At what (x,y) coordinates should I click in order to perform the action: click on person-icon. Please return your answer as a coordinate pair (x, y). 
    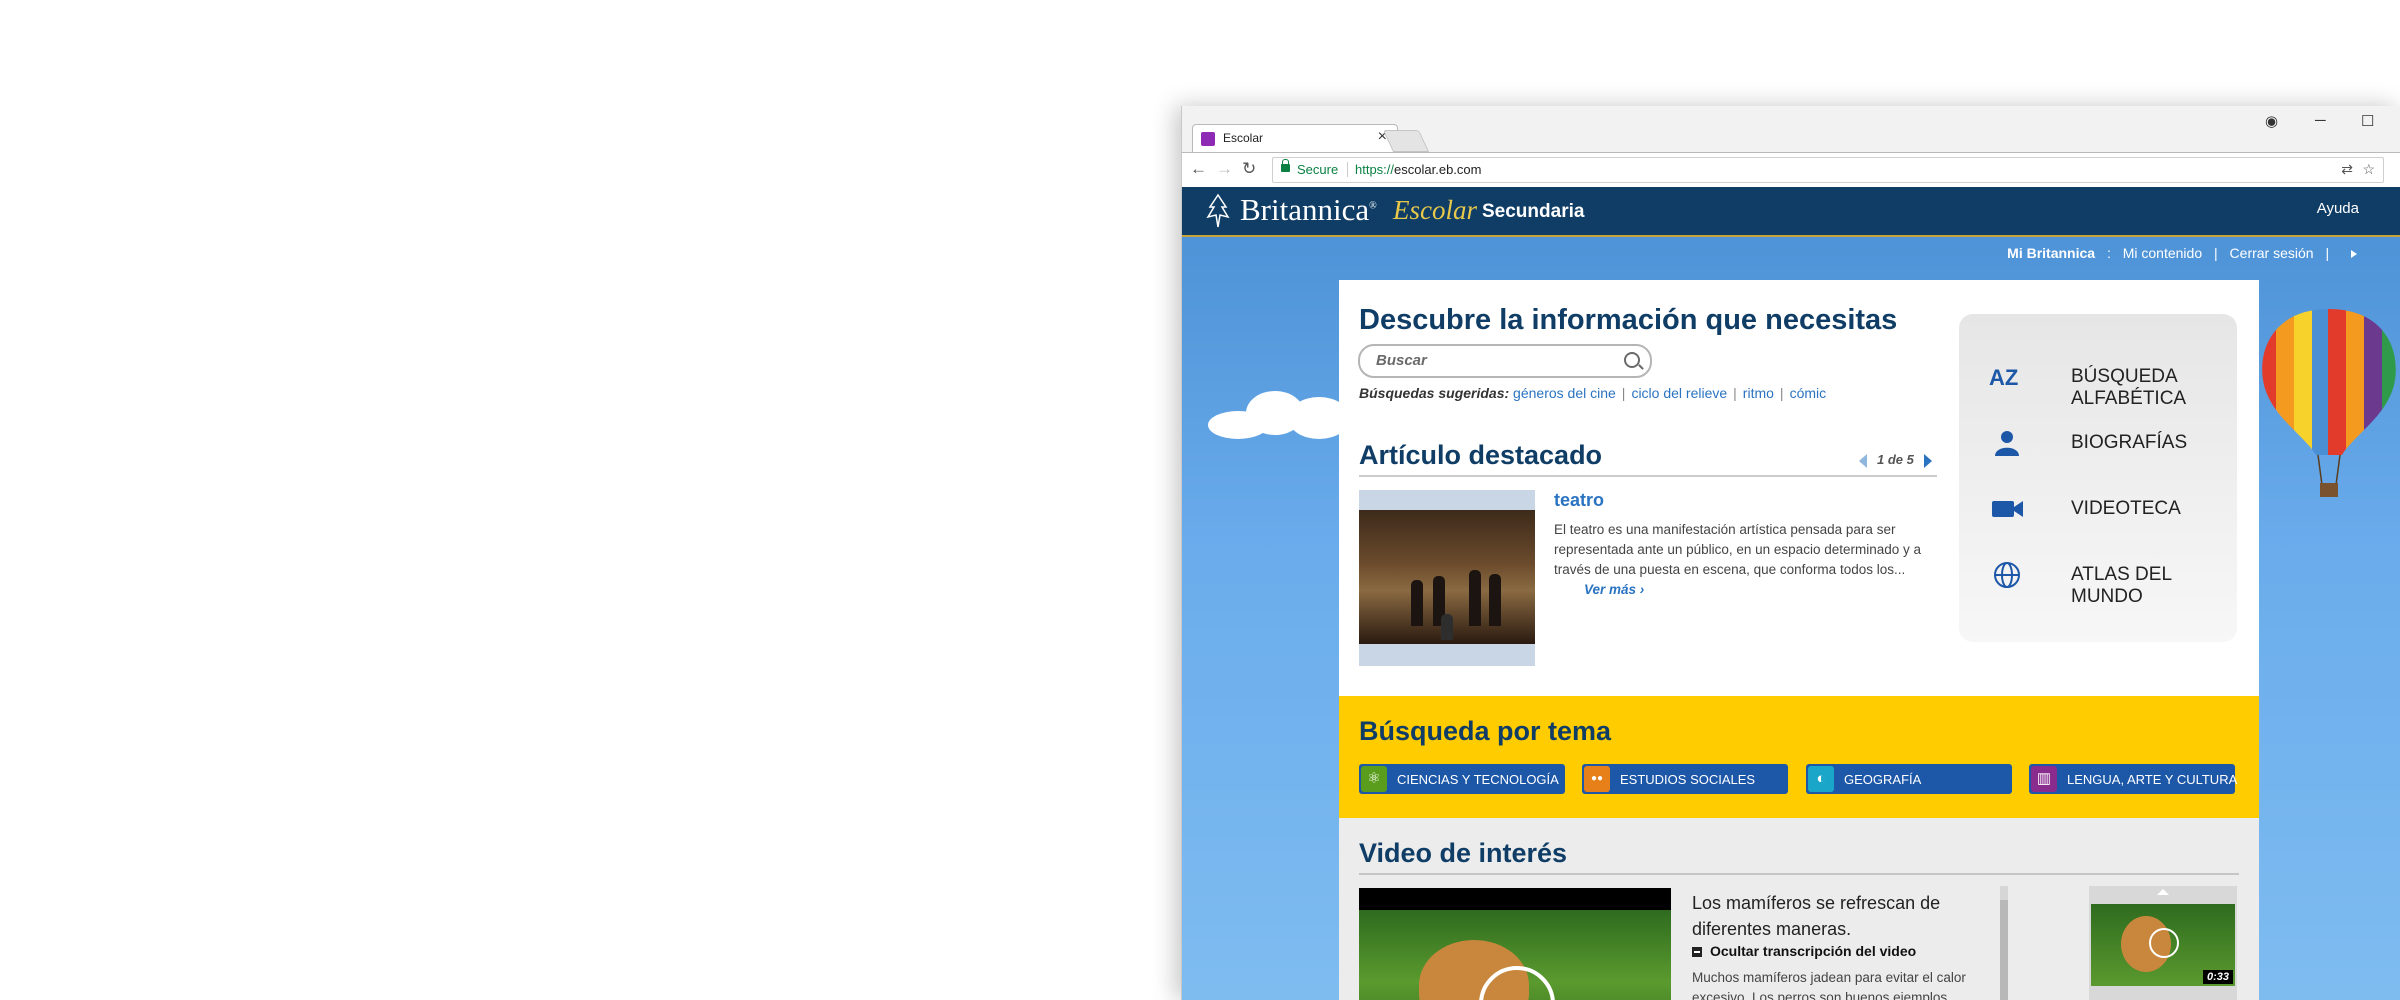
    Looking at the image, I should click on (2007, 443).